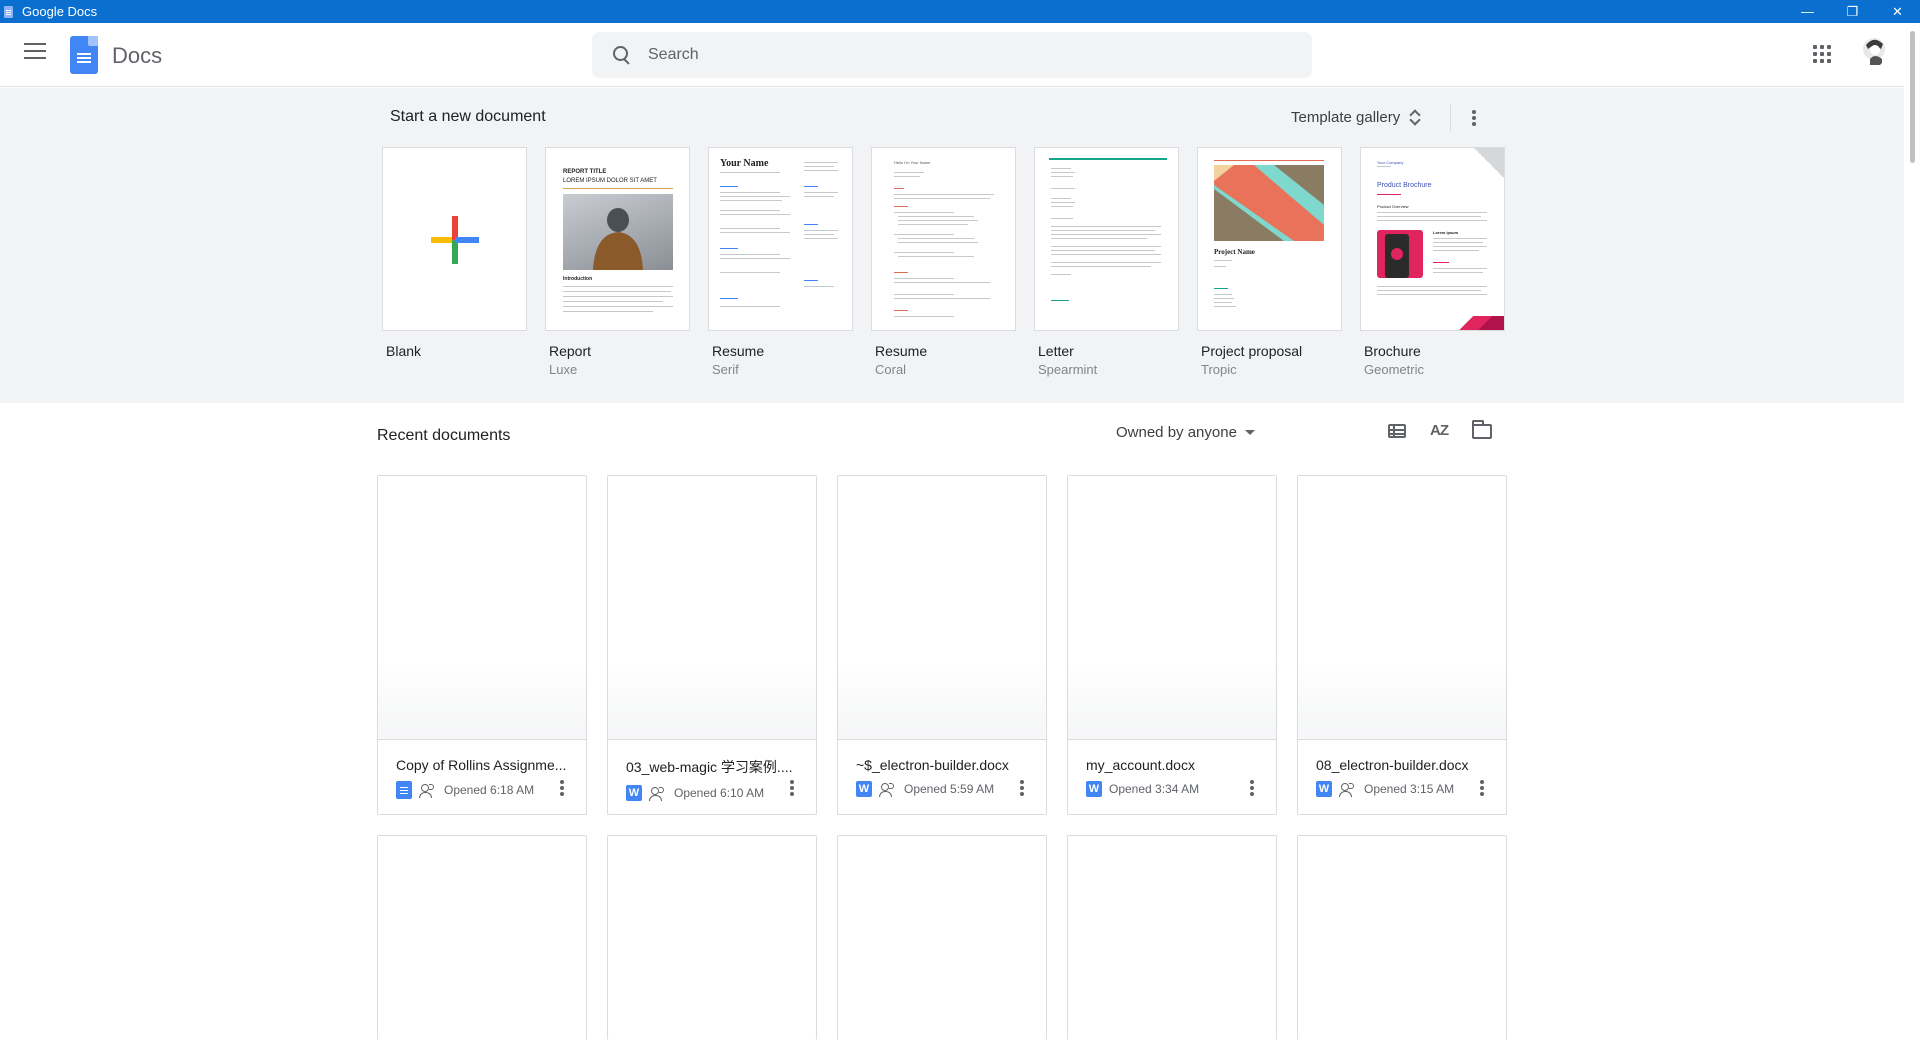 The width and height of the screenshot is (1920, 1040). I want to click on doc-meta: W Opened 3:34 AM, so click(1181, 789).